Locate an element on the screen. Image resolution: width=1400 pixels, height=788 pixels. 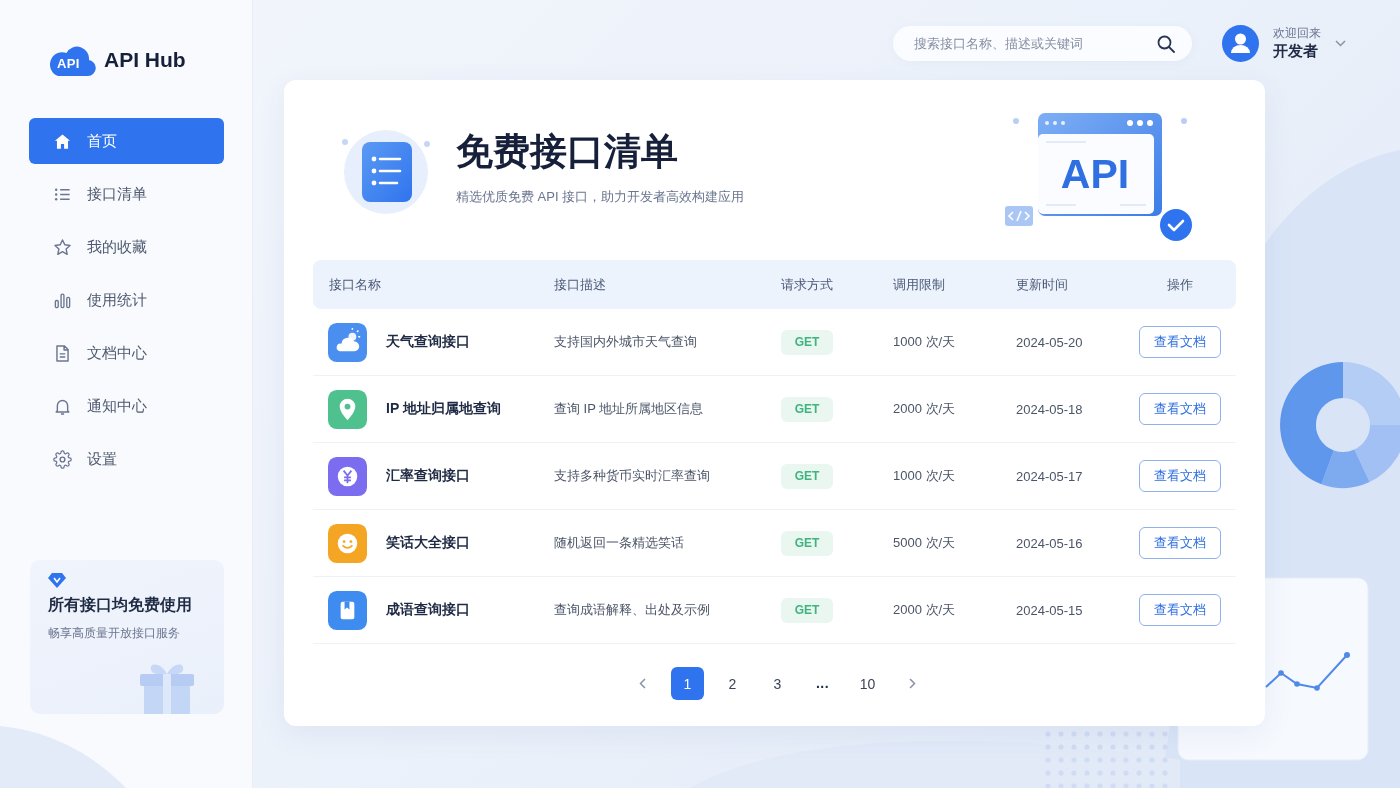
bar-chart-icon is located at coordinates (62, 300).